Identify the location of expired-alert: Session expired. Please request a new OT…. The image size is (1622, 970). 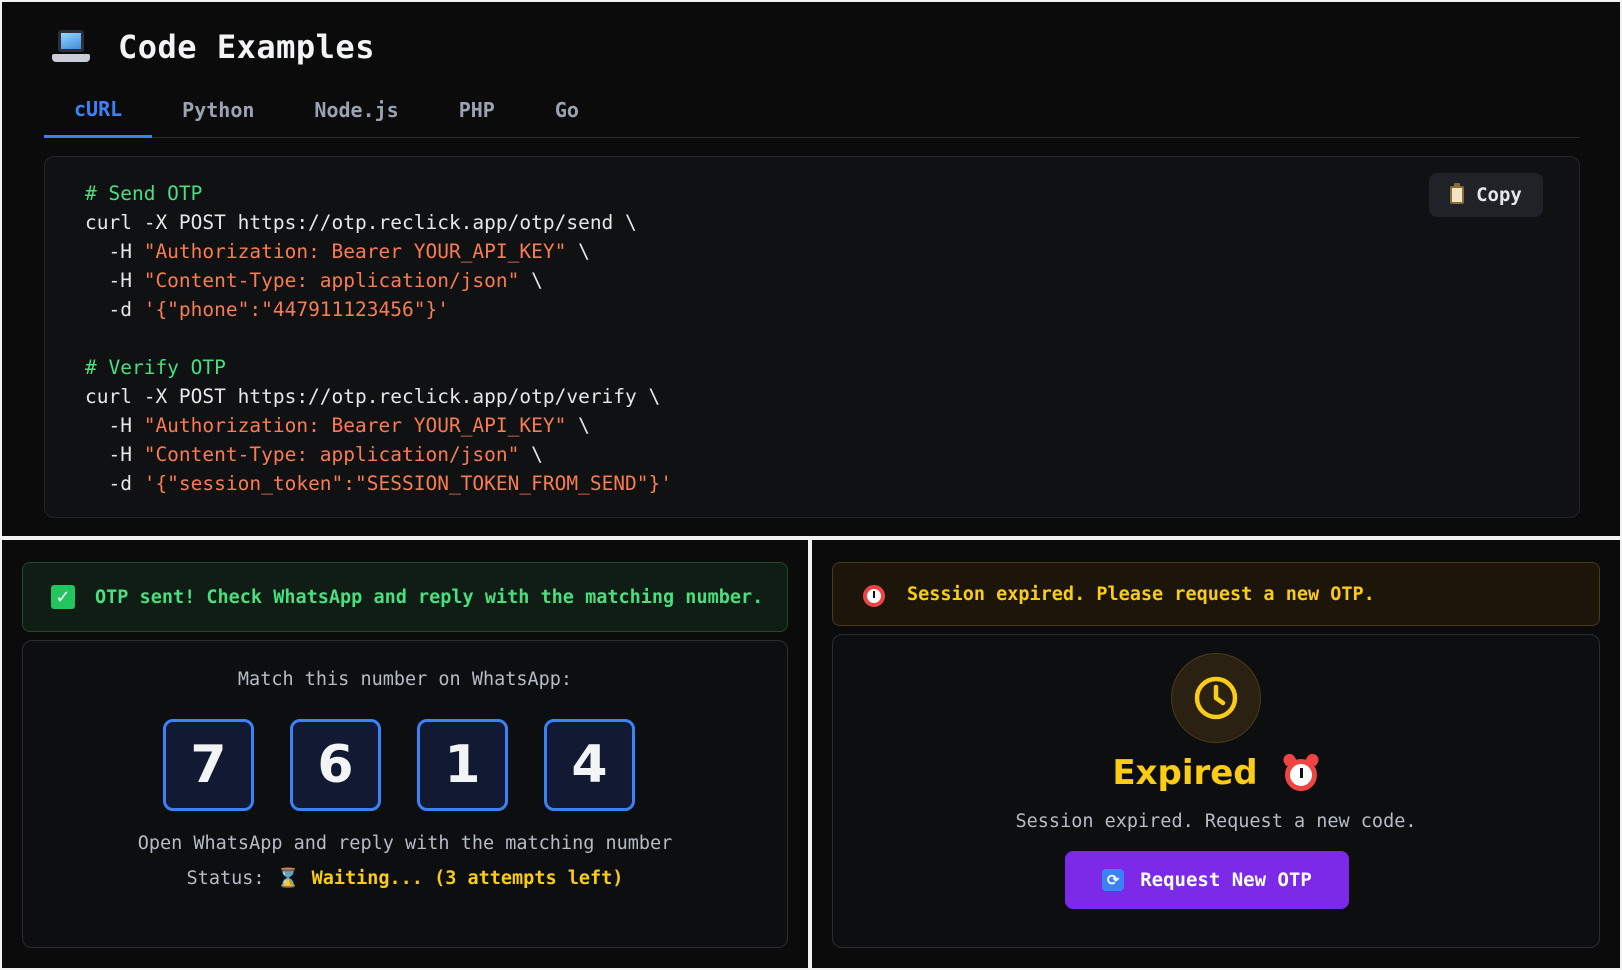
(1216, 594).